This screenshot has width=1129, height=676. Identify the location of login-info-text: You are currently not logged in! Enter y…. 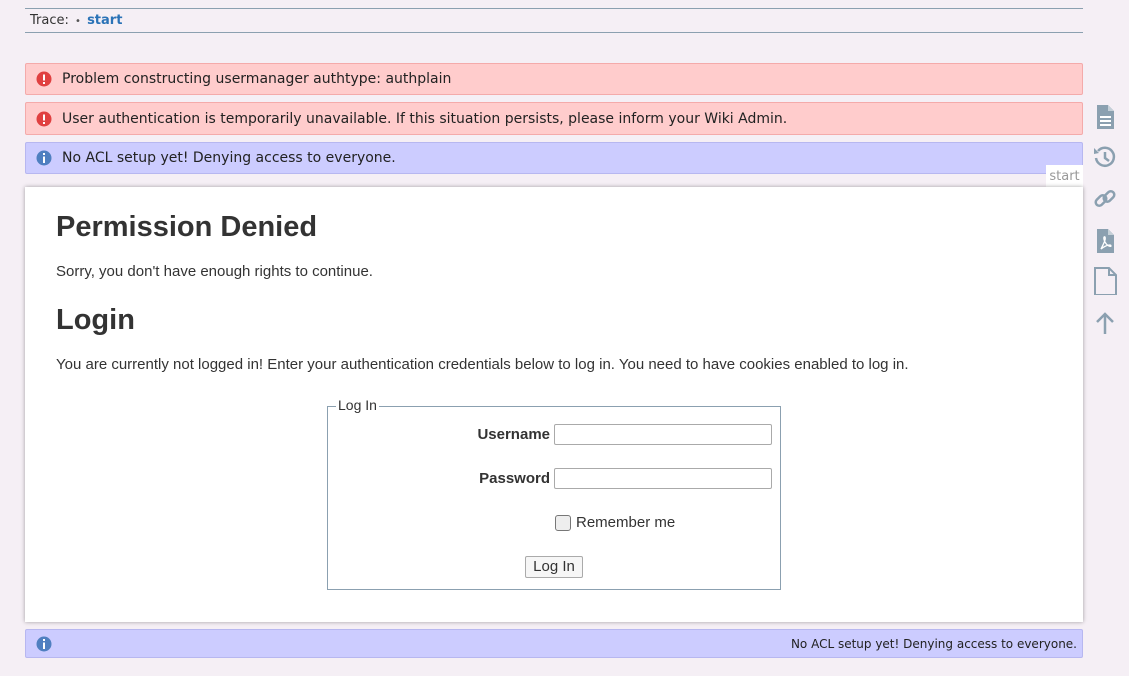
(482, 364).